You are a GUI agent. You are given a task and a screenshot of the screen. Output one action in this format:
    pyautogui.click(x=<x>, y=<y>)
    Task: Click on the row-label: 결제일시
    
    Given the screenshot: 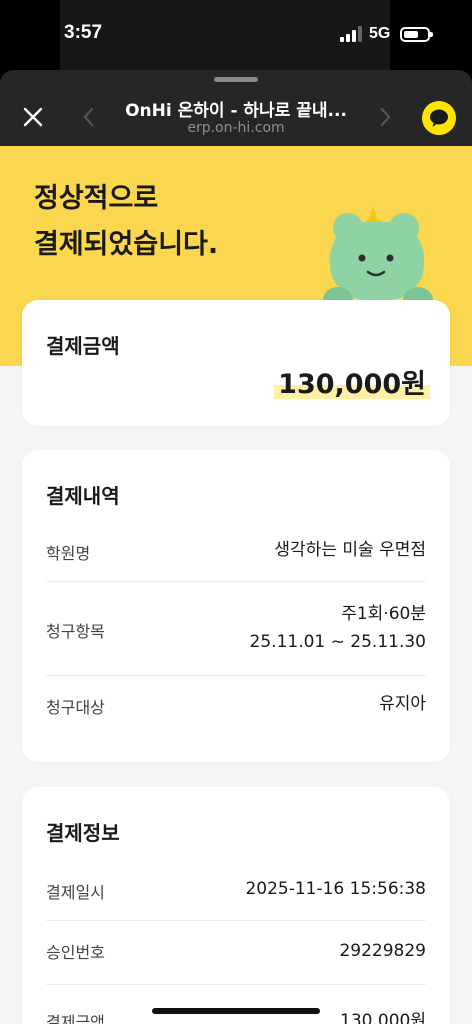 What is the action you would take?
    pyautogui.click(x=75, y=892)
    